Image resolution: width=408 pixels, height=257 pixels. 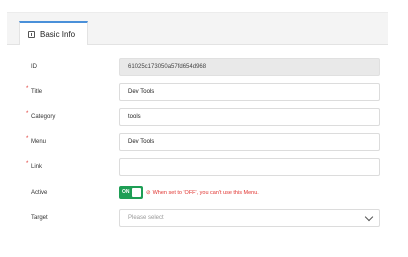 I want to click on form-row-category: * Category tools, so click(x=197, y=117).